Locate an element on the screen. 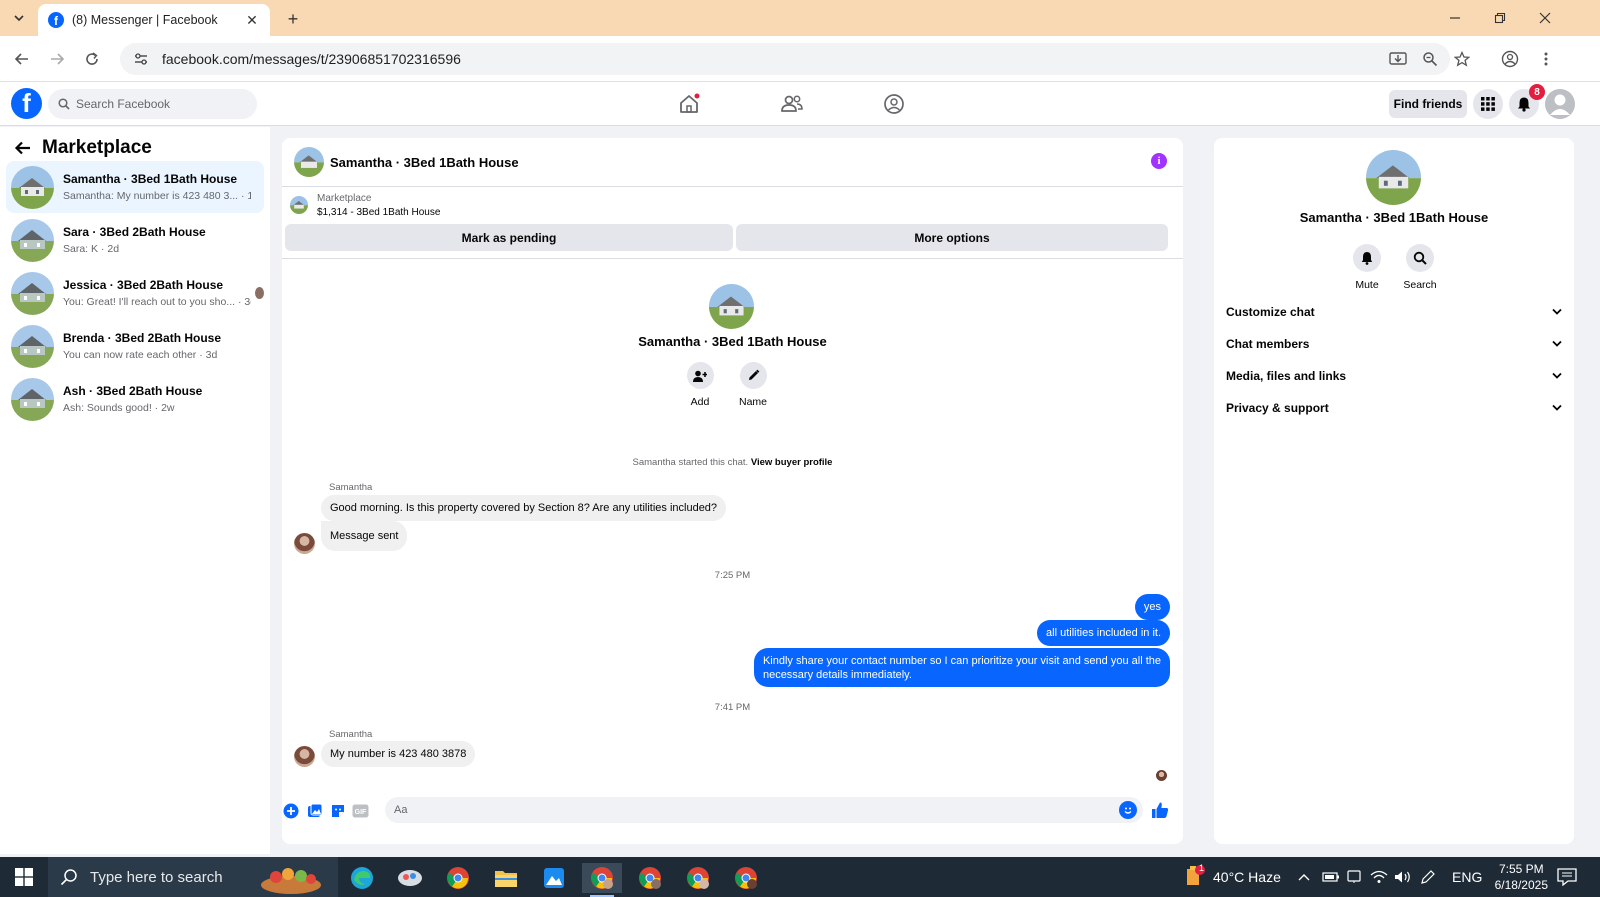  incoming-message: Message sent is located at coordinates (364, 536).